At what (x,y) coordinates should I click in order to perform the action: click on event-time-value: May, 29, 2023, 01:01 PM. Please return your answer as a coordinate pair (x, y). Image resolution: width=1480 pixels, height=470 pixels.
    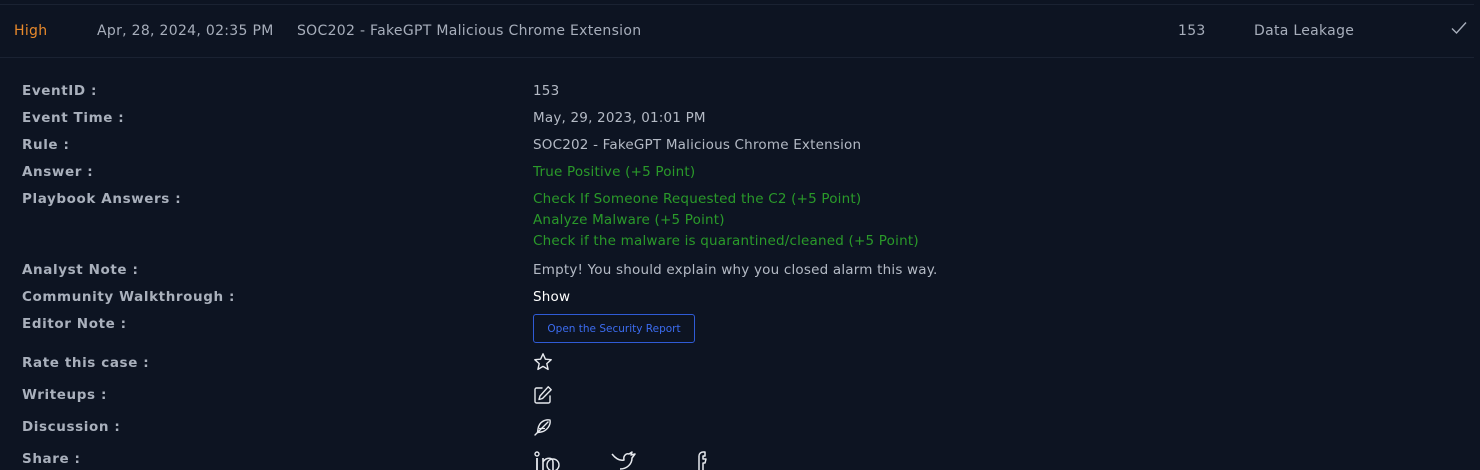
    Looking at the image, I should click on (619, 118).